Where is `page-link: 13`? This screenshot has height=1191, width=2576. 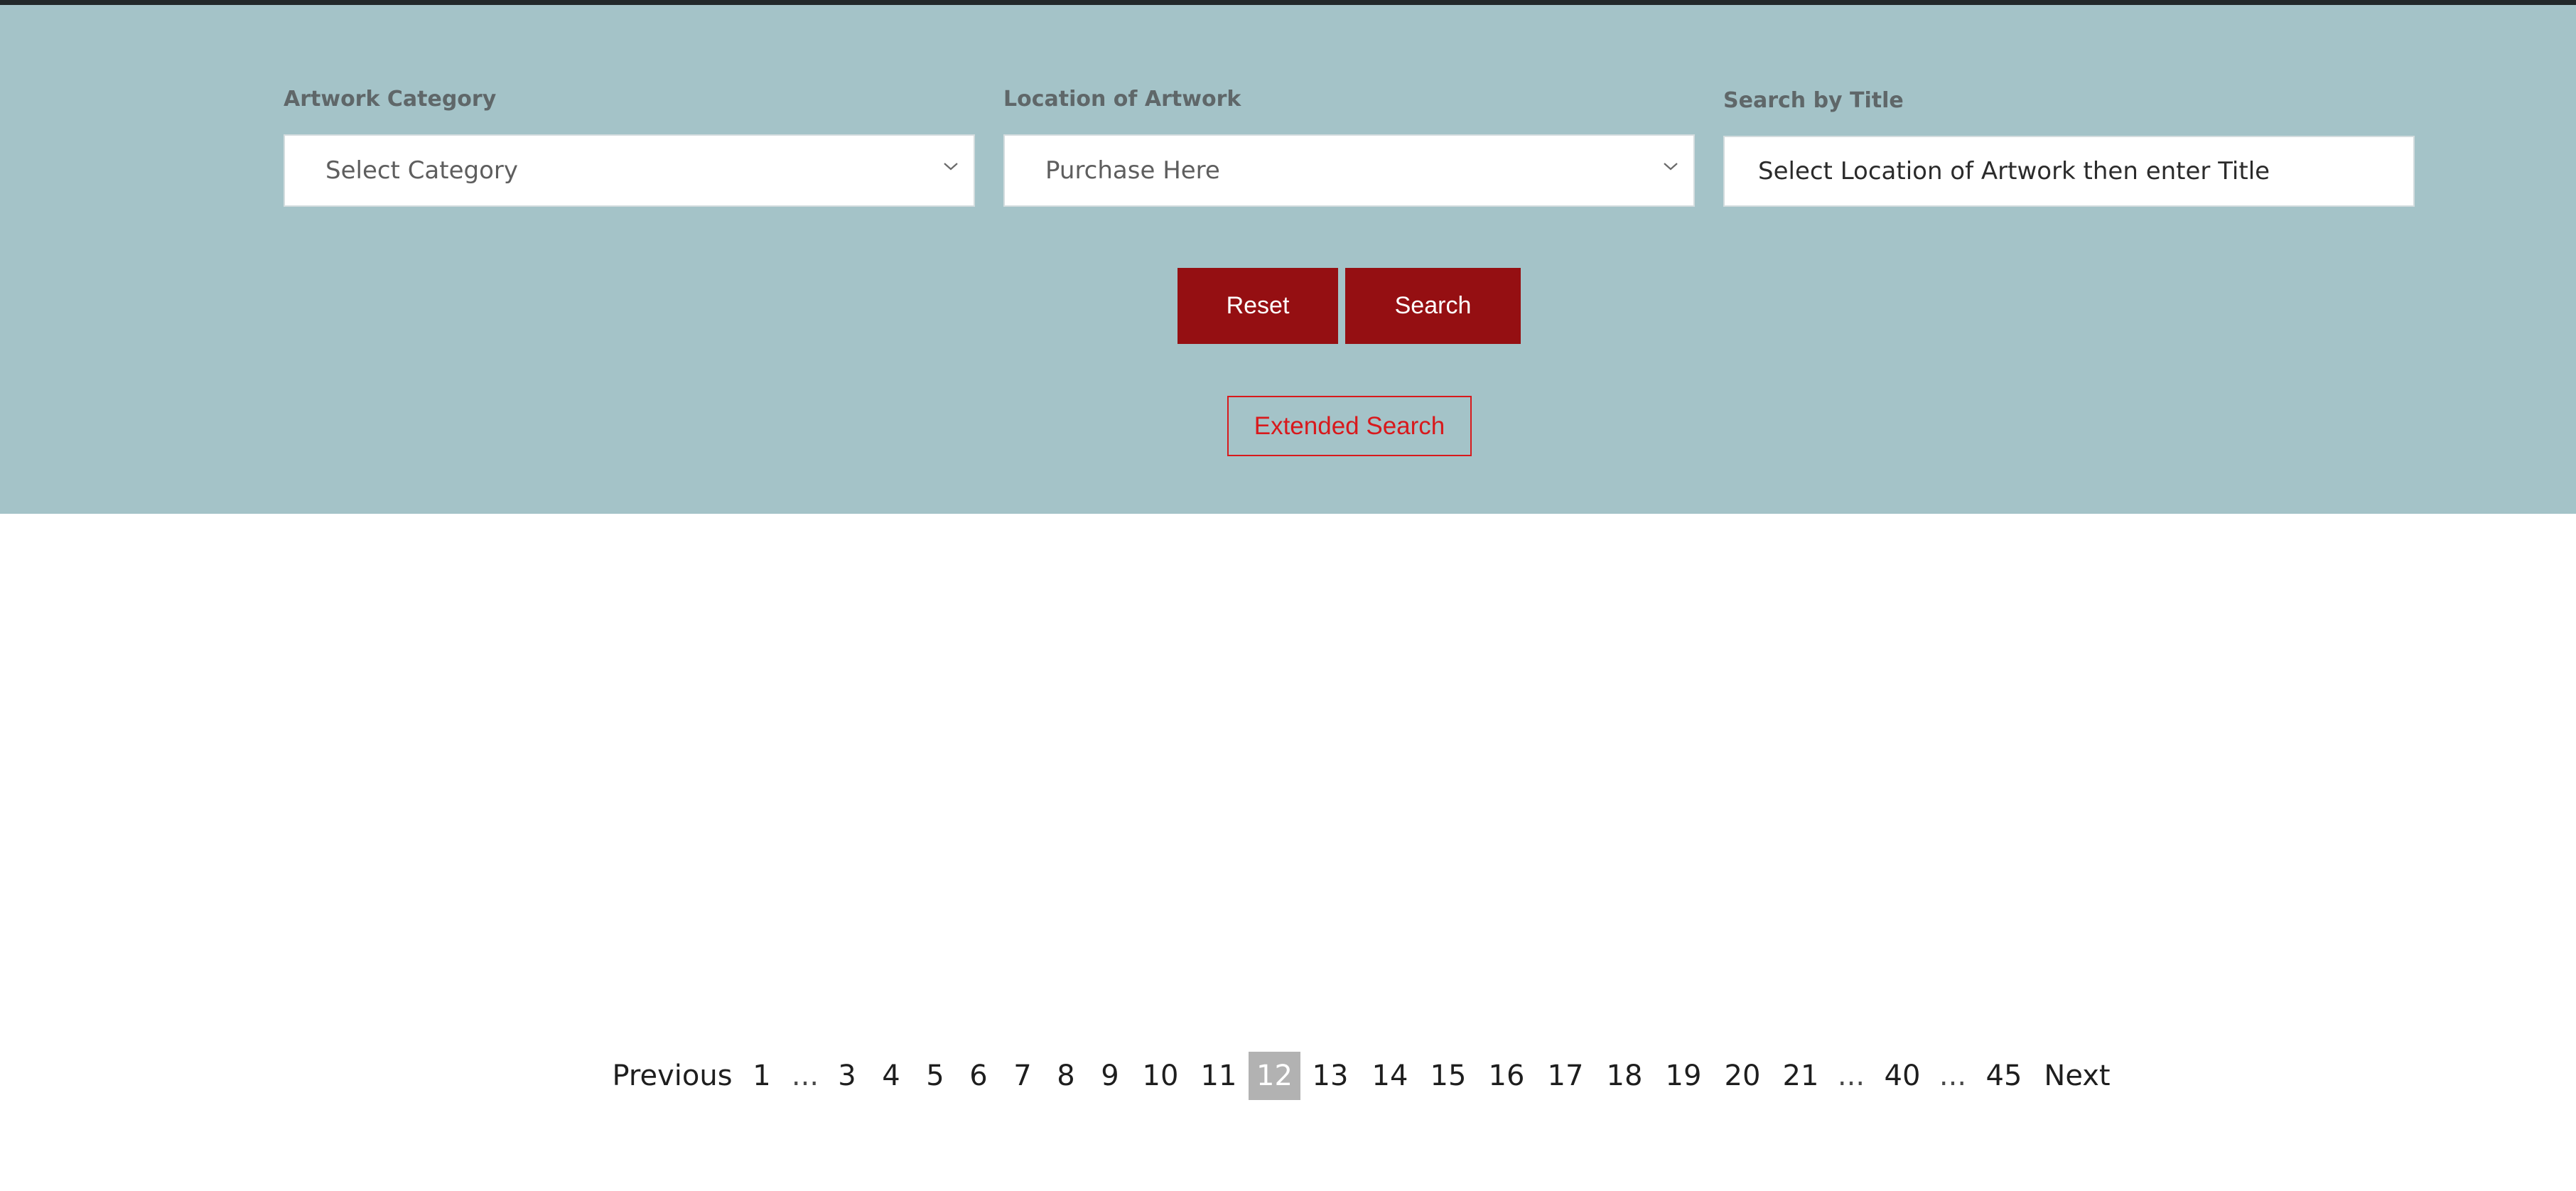
page-link: 13 is located at coordinates (1330, 1076).